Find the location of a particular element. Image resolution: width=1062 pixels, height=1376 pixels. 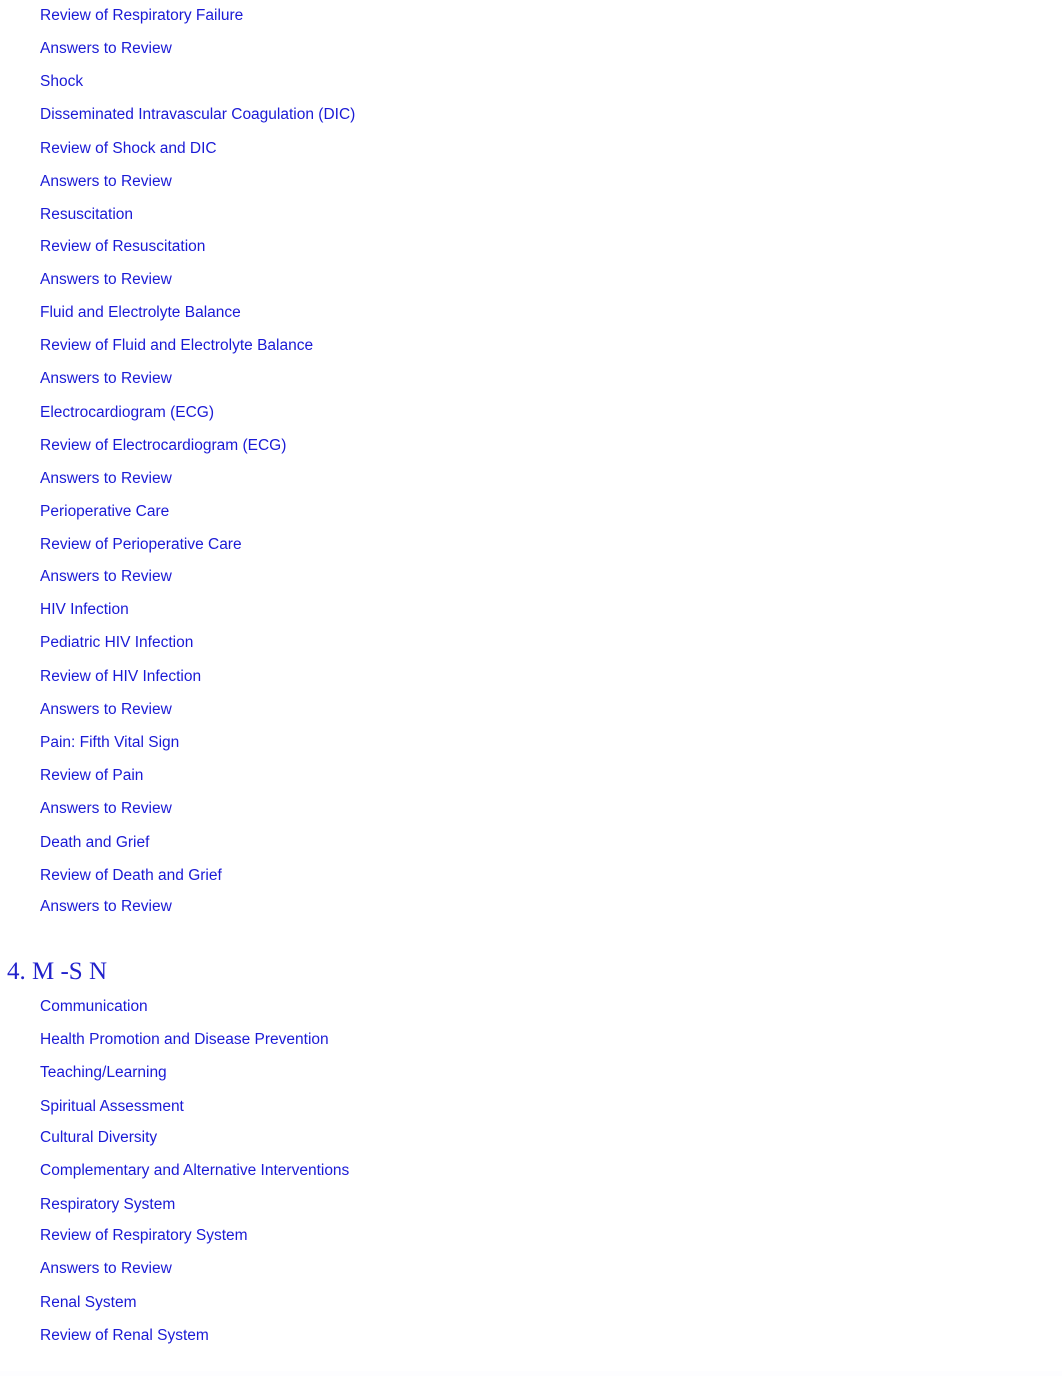

toc-link: Death and Grief is located at coordinates (94, 843).